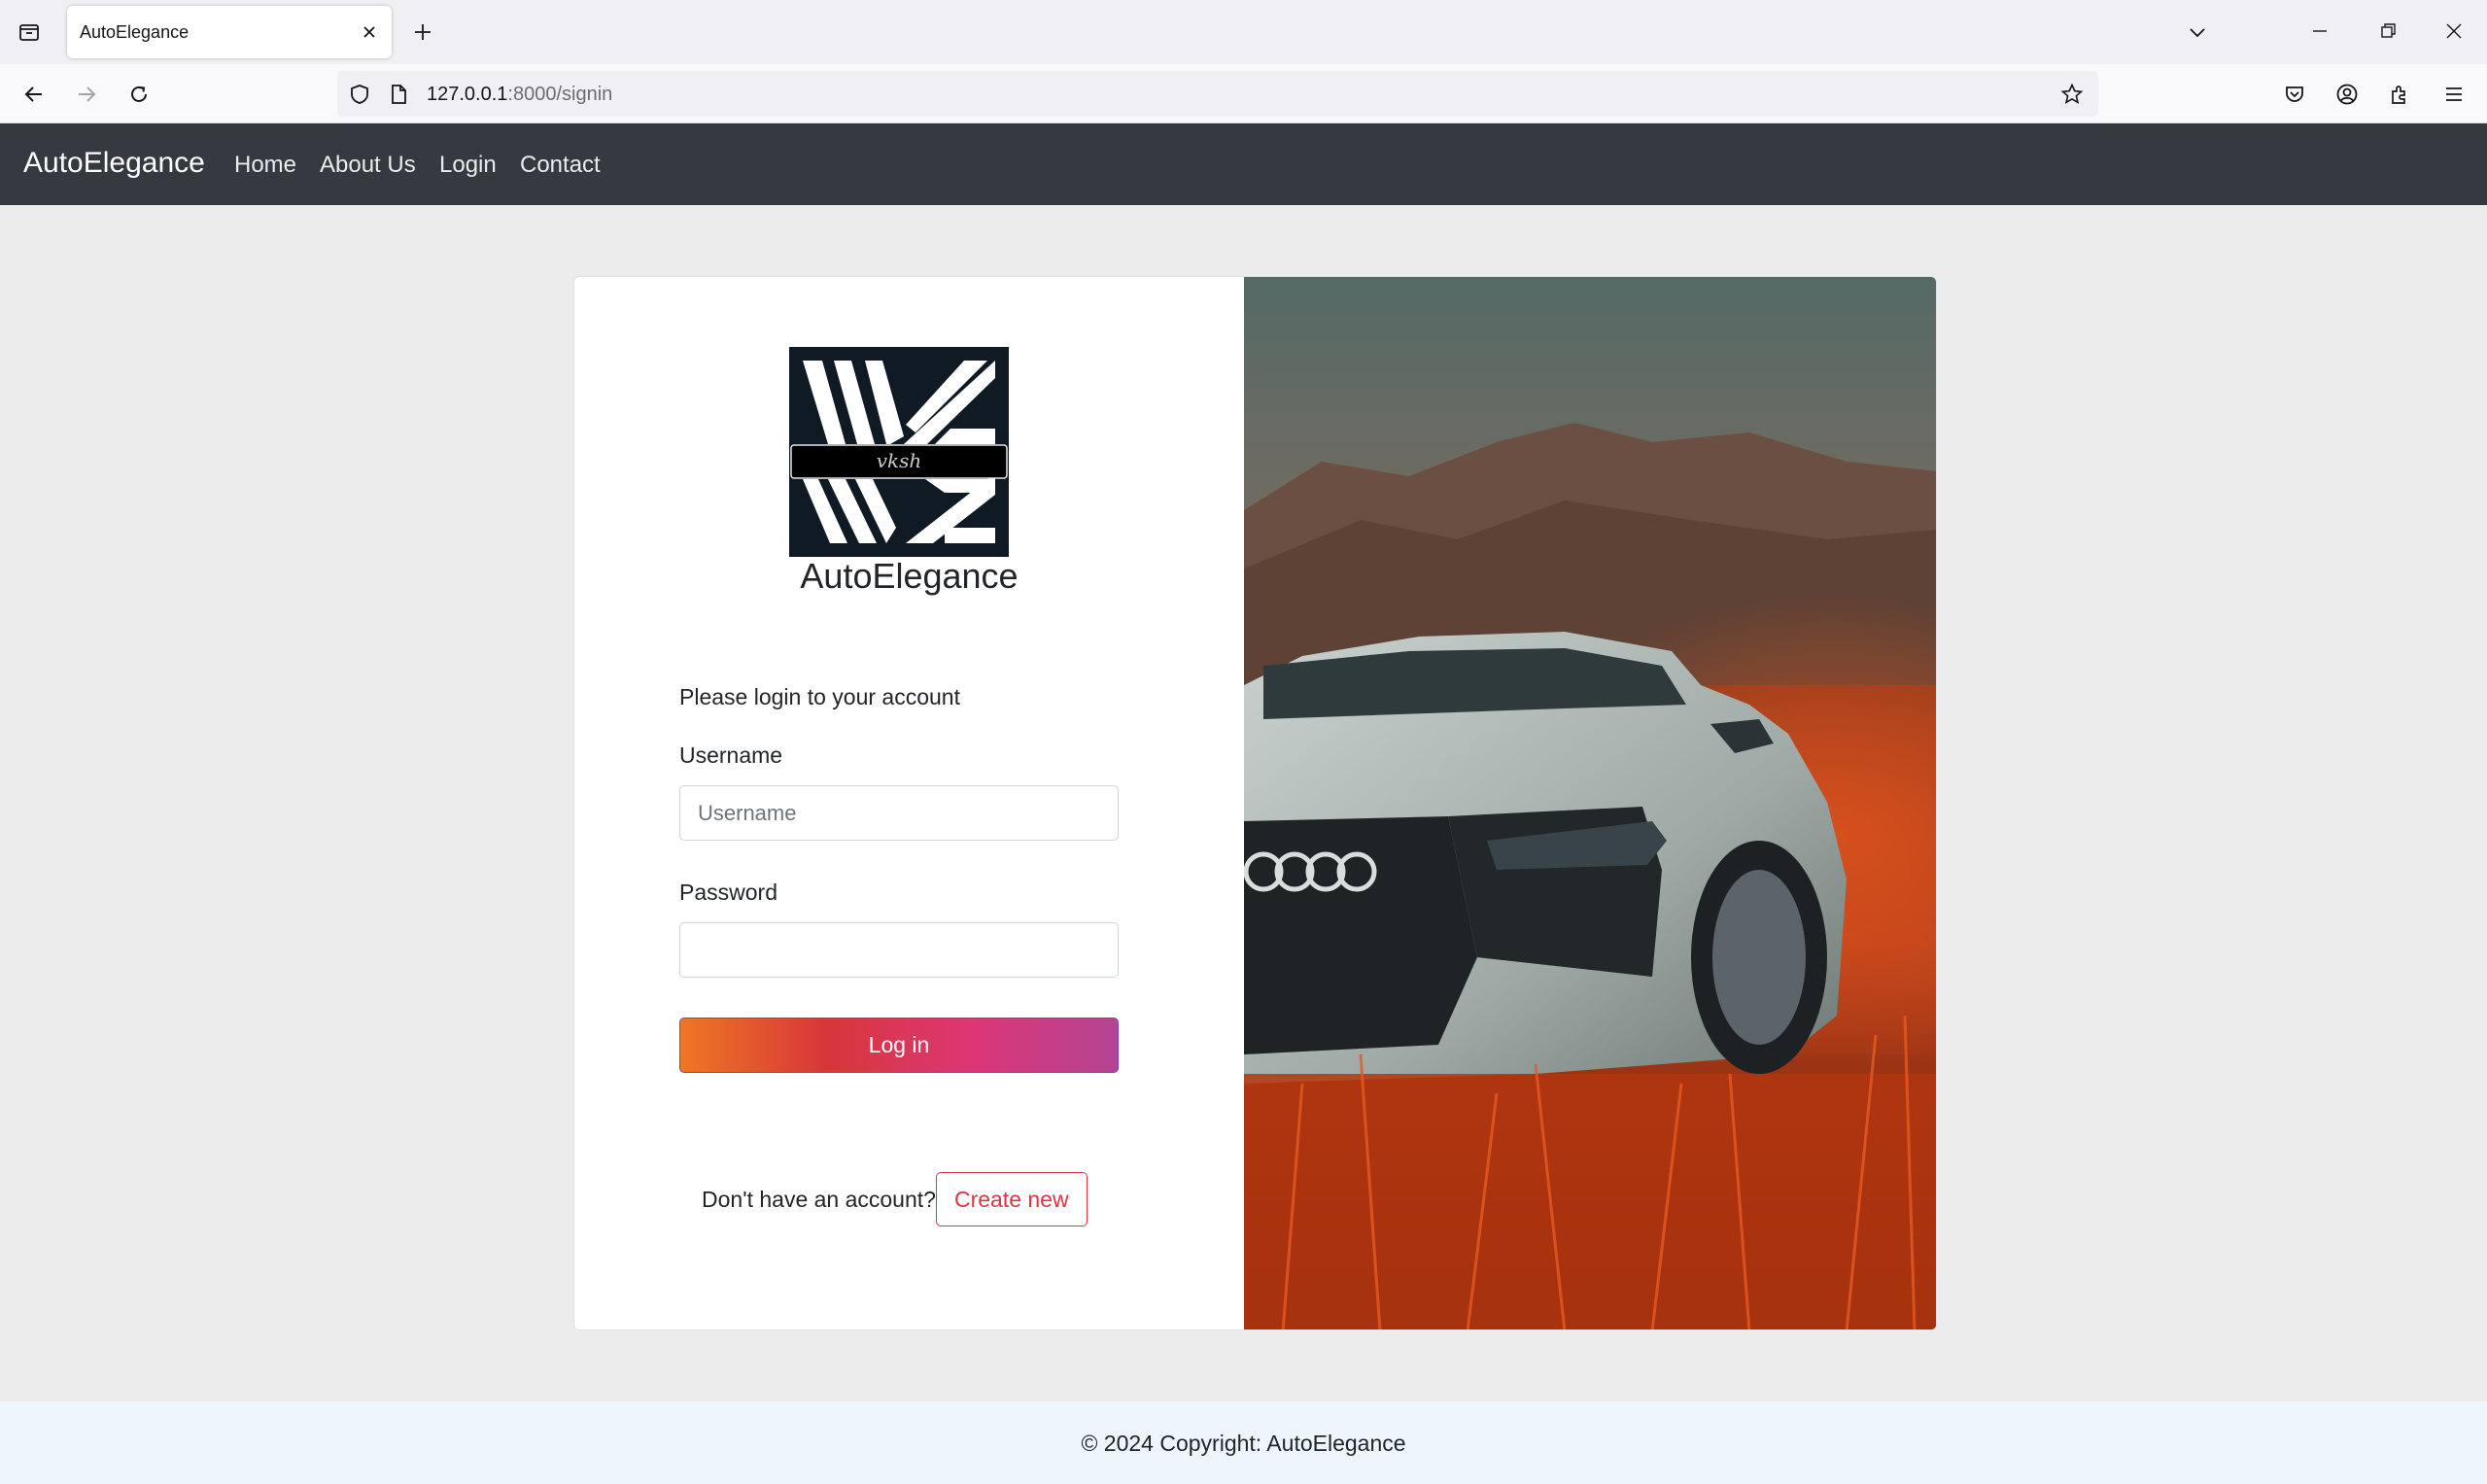 This screenshot has width=2487, height=1484. What do you see at coordinates (2072, 94) in the screenshot?
I see `bookmark-star-icon` at bounding box center [2072, 94].